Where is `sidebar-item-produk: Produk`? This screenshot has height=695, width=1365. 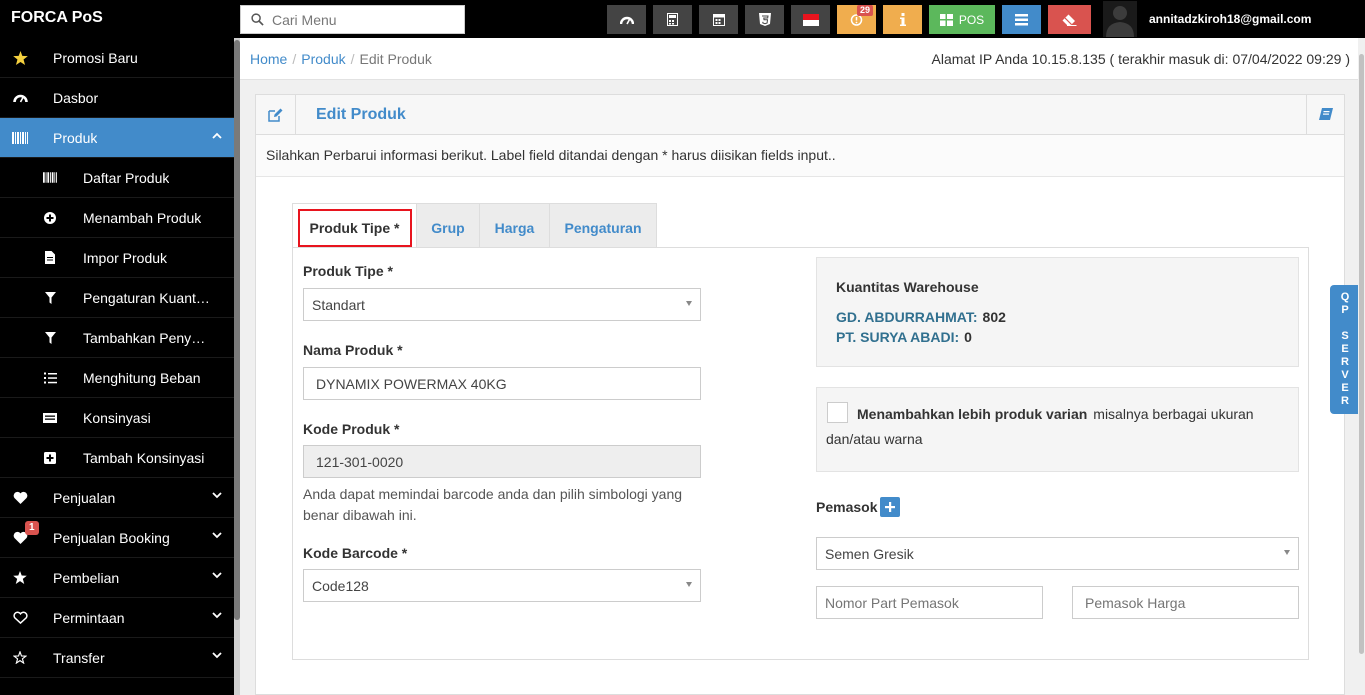
sidebar-item-produk: Produk is located at coordinates (117, 138).